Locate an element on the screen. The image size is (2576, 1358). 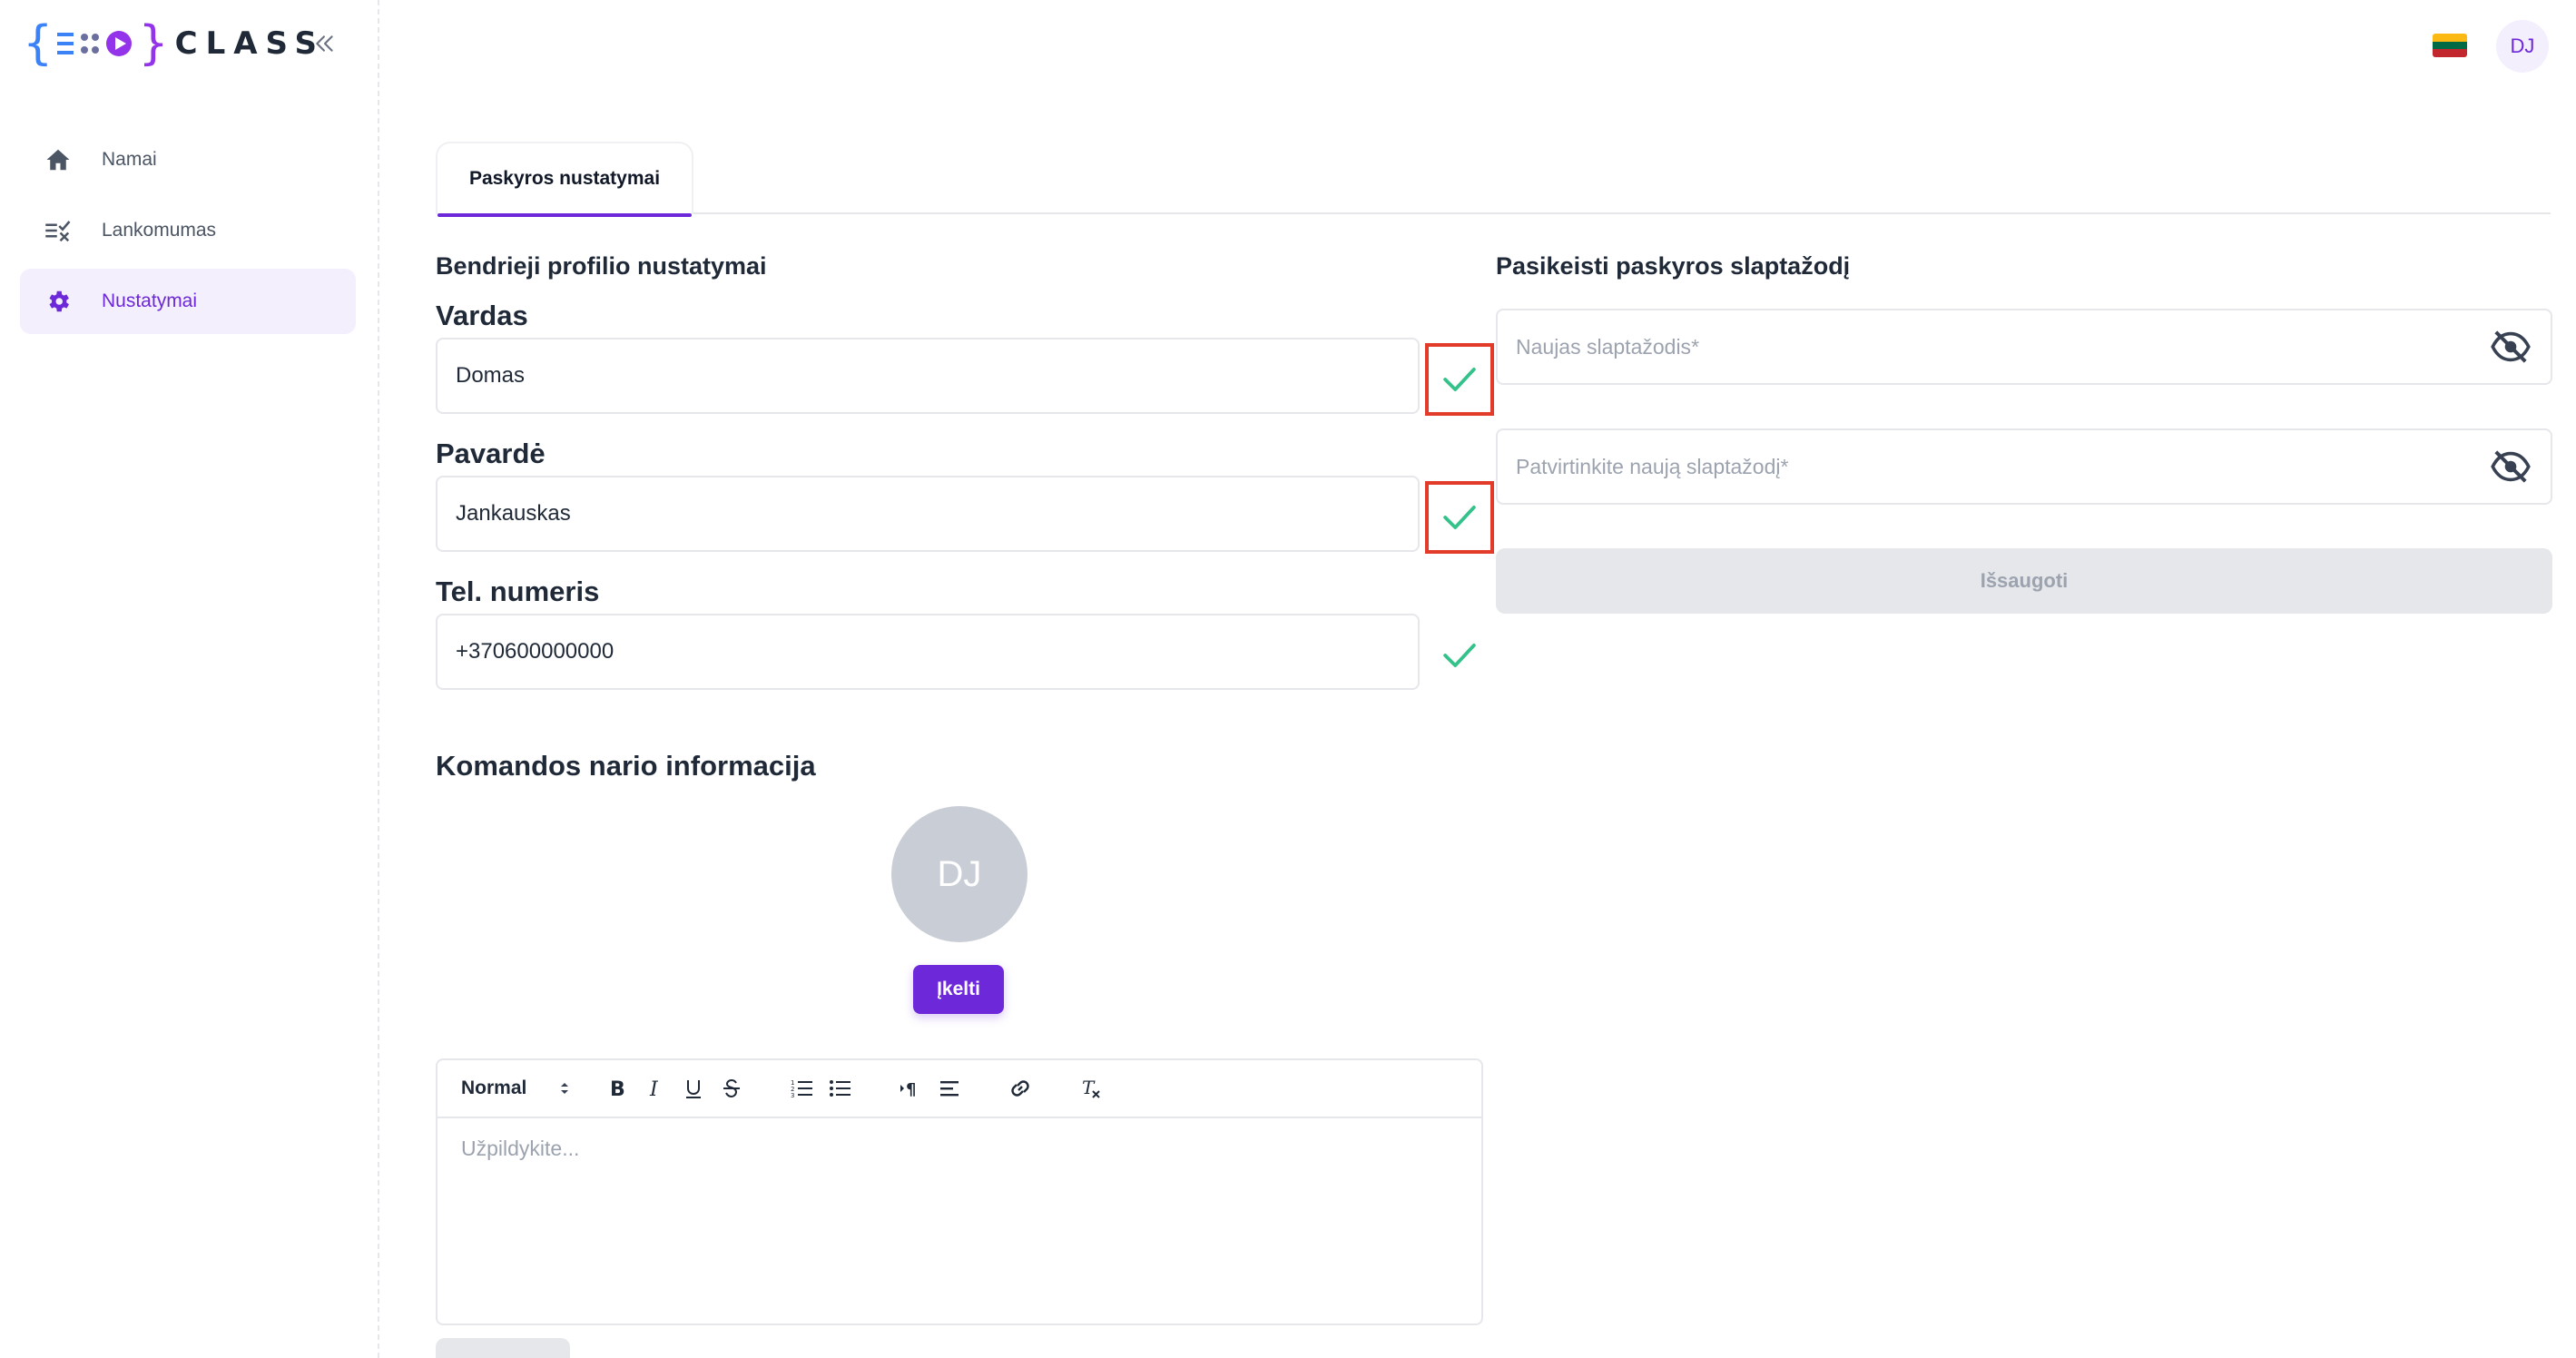
tab-bar: Paskyros nustatymai is located at coordinates (1493, 179).